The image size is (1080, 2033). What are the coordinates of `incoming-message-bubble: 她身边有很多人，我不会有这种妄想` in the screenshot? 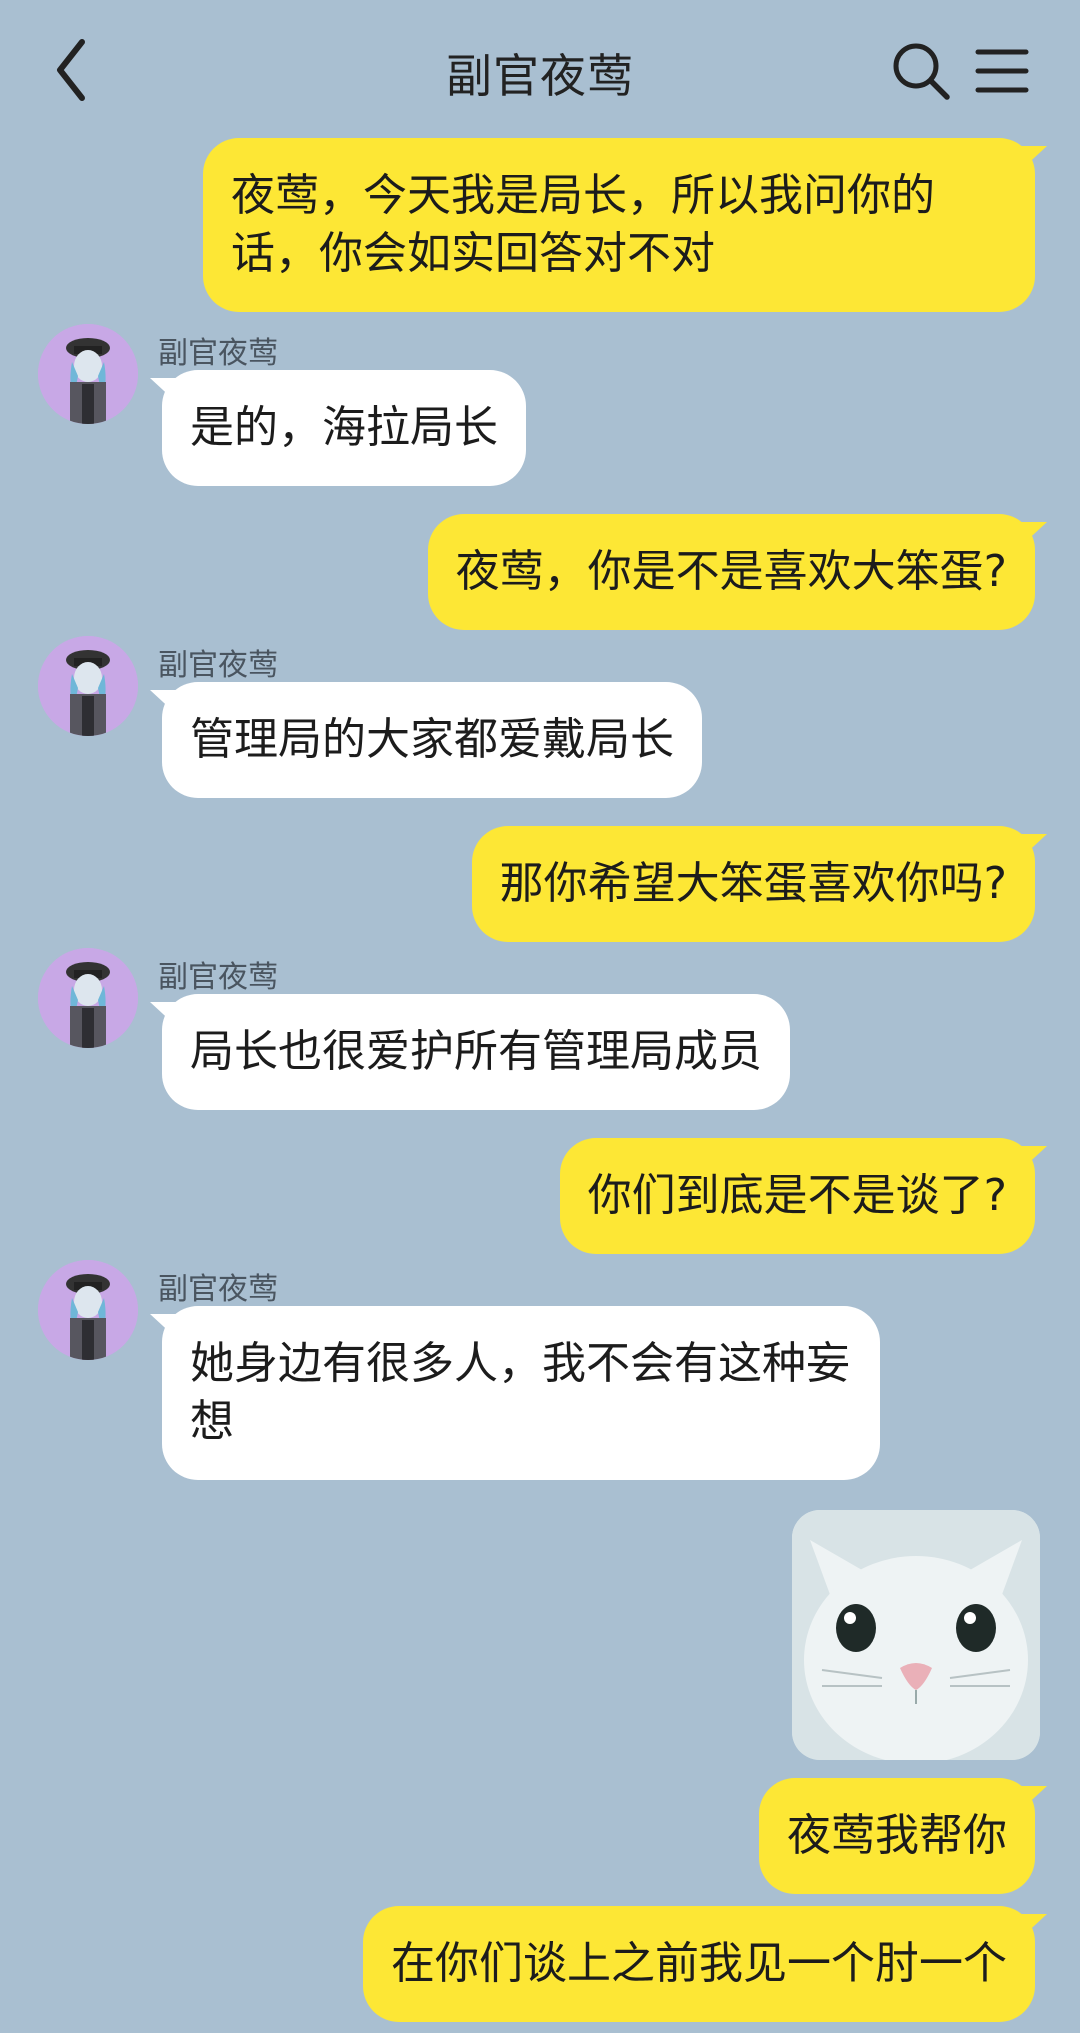 It's located at (515, 1393).